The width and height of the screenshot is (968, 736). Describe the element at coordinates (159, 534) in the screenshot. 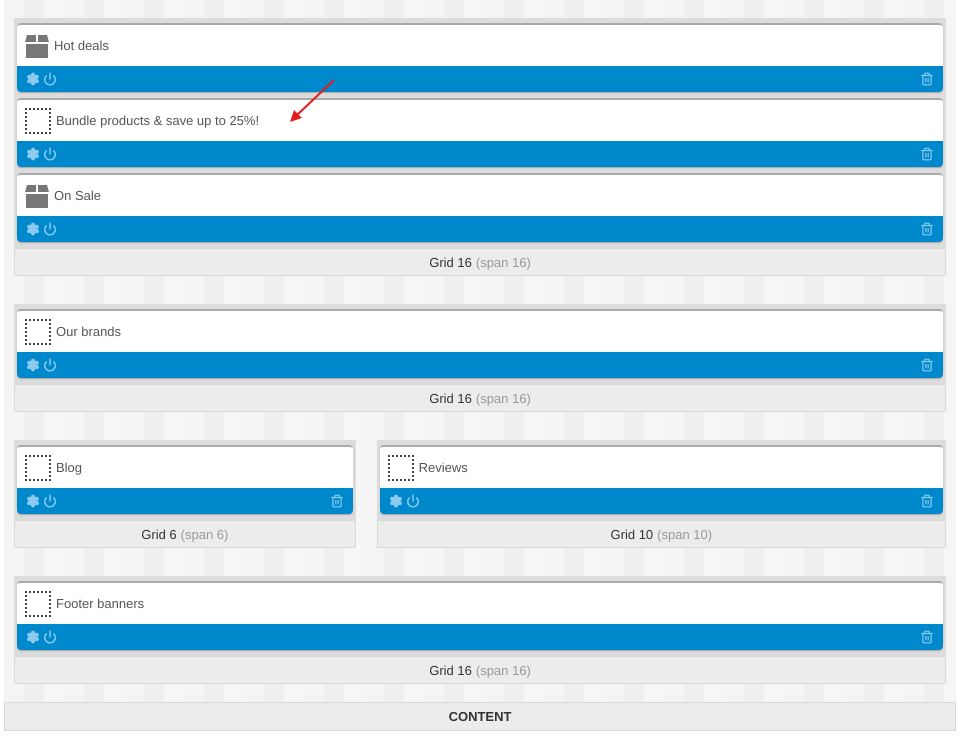

I see `grid-label: Grid 6` at that location.